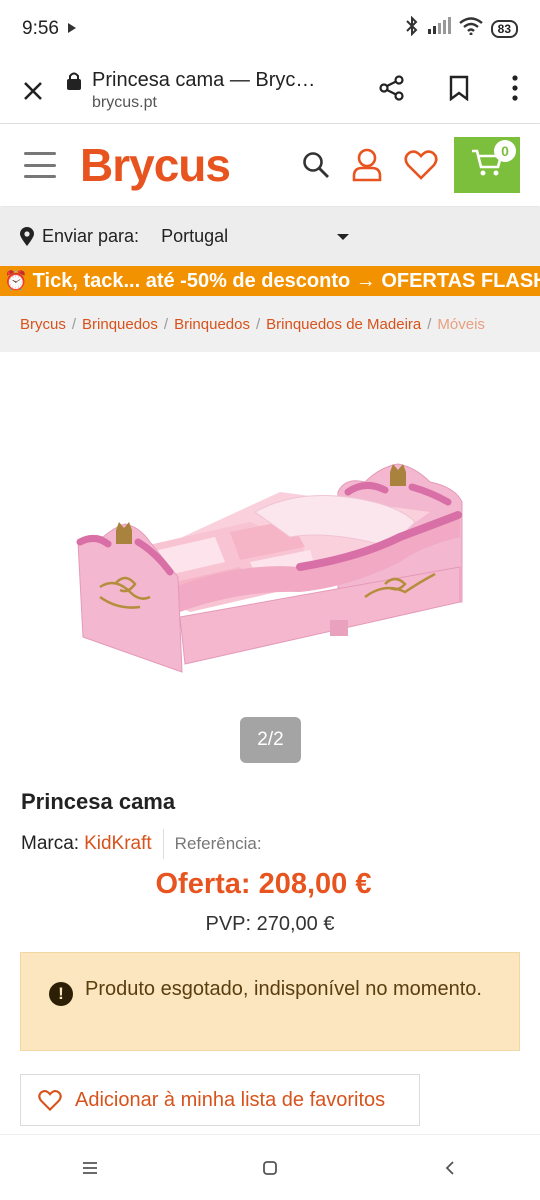  I want to click on add-to-favorites-button: Adicionar à minha lista de favoritos, so click(220, 1100).